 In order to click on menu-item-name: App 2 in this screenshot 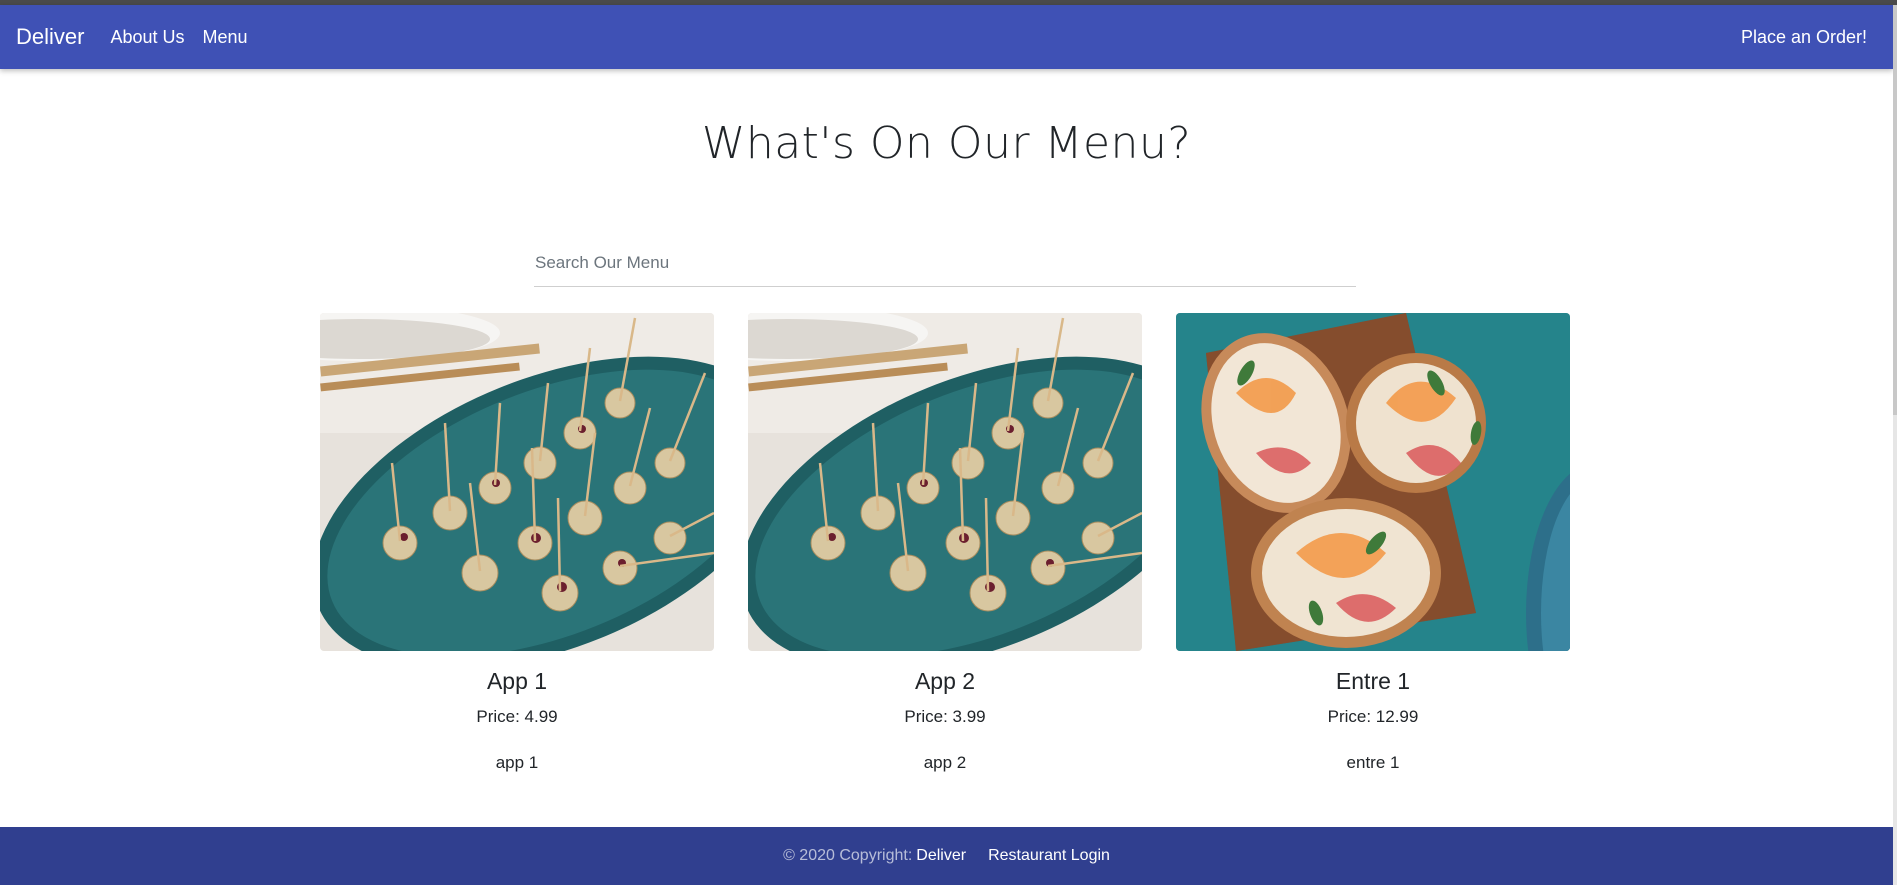, I will do `click(945, 681)`.